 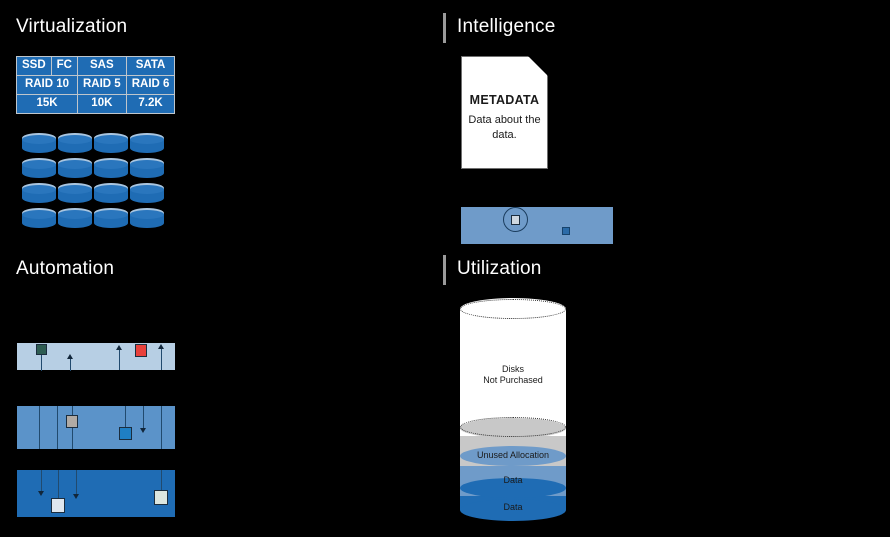 What do you see at coordinates (125, 433) in the screenshot?
I see `blue-square-marker` at bounding box center [125, 433].